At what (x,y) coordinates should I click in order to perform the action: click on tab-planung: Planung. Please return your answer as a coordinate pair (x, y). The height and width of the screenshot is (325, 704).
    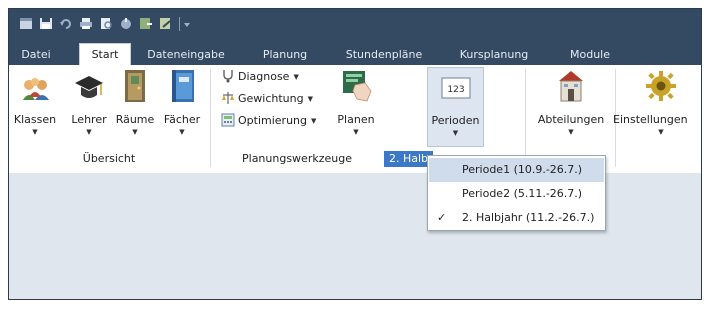
    Looking at the image, I should click on (285, 54).